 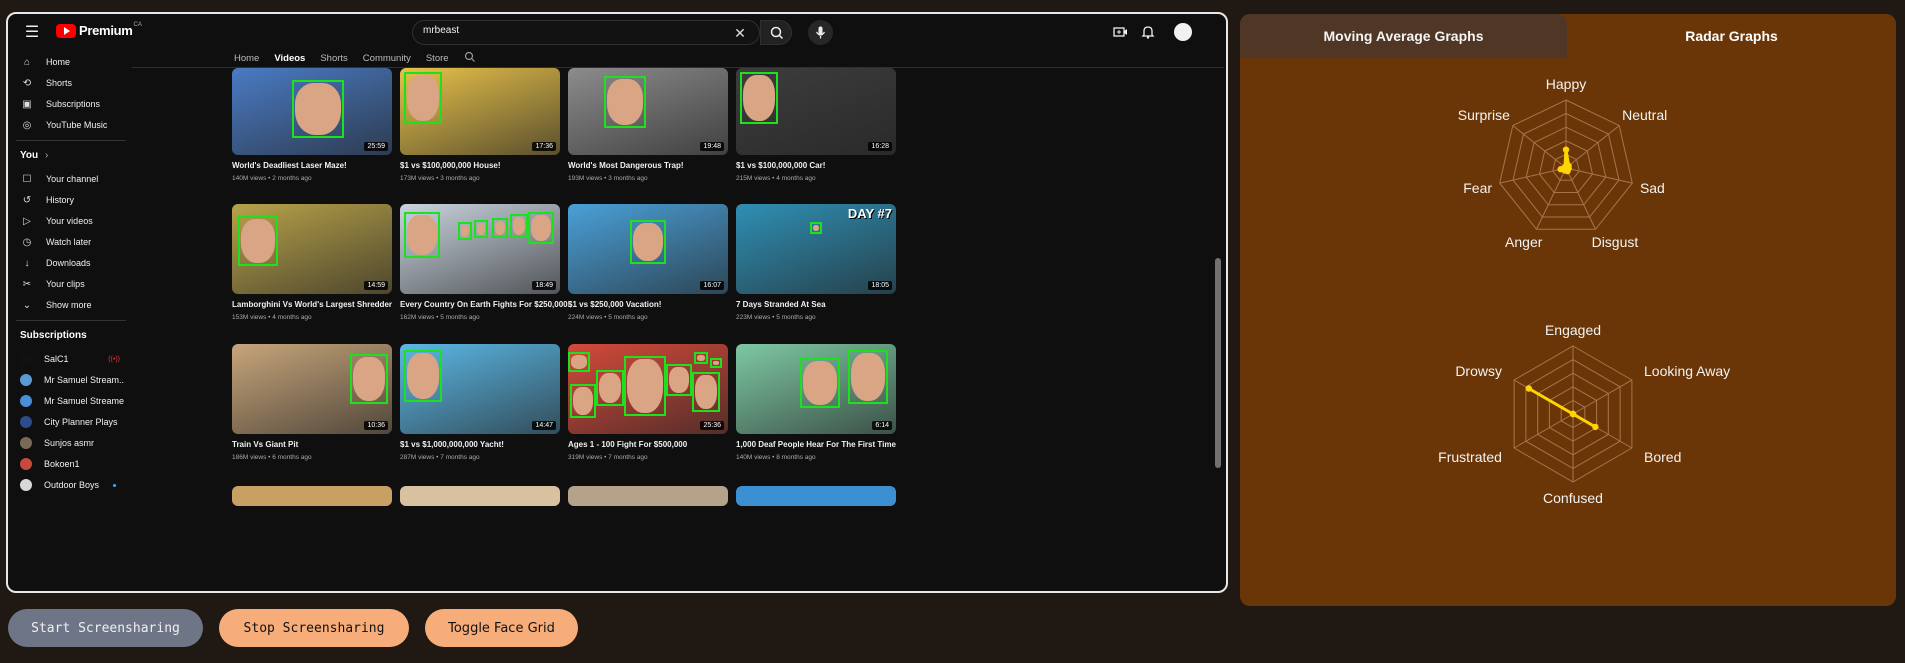 I want to click on video-title: $1 vs $1,000,000,000 Yacht!, so click(x=452, y=444).